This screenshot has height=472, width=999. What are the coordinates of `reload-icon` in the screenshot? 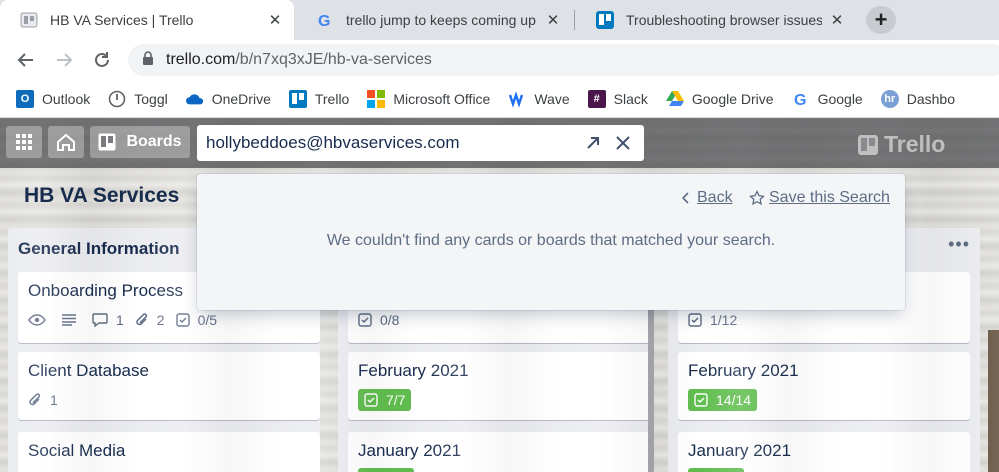 It's located at (102, 60).